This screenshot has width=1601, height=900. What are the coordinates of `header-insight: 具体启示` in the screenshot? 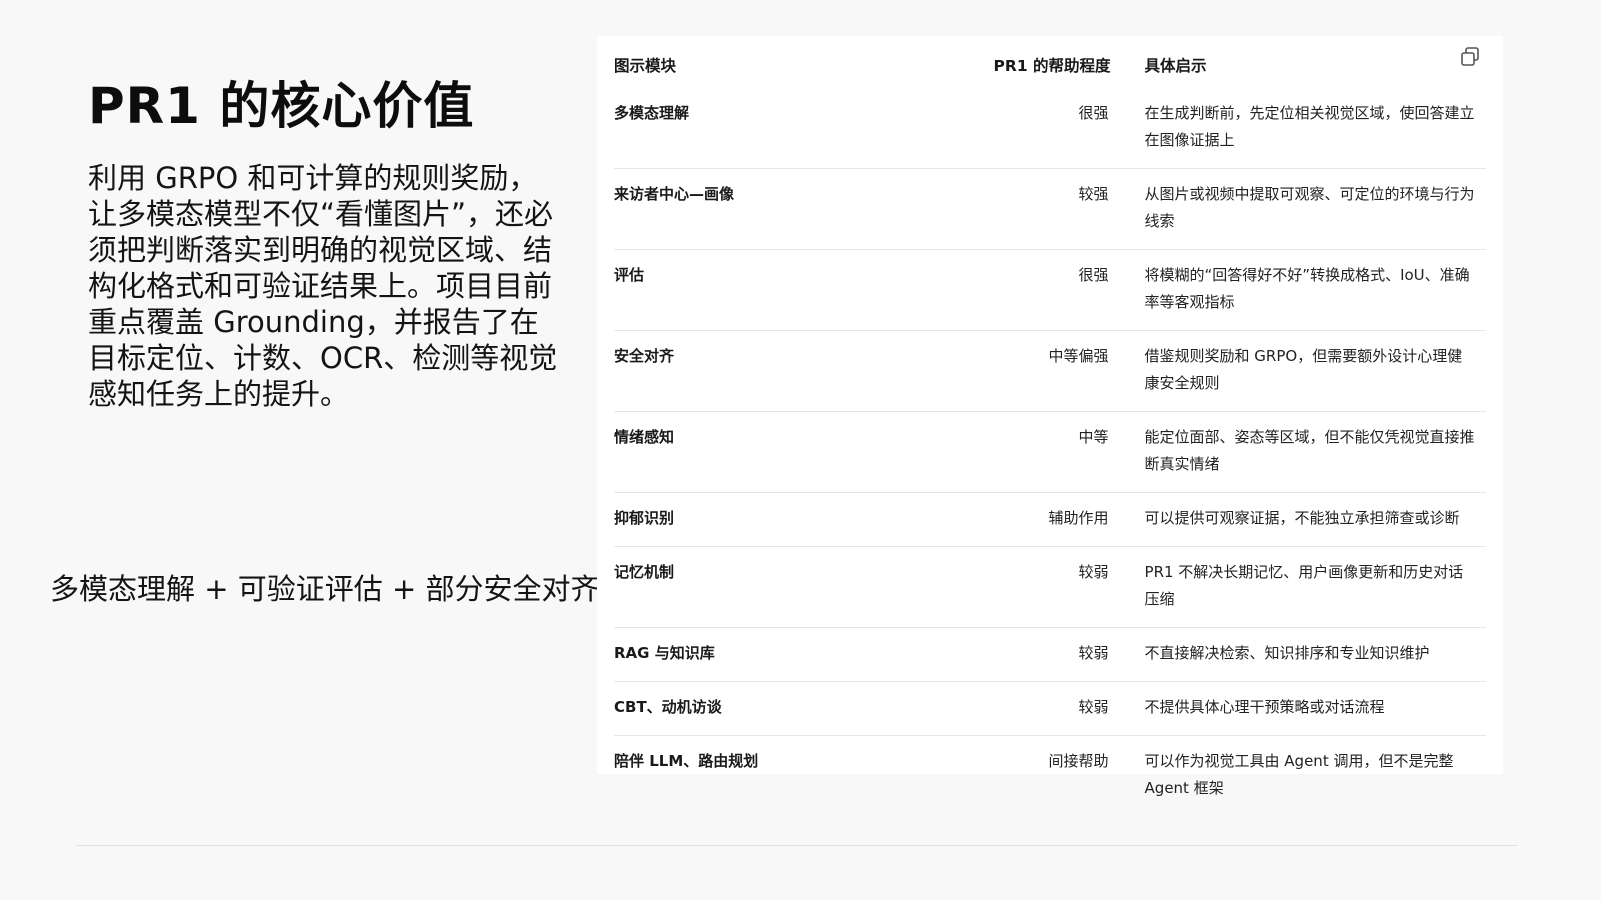 It's located at (1175, 66).